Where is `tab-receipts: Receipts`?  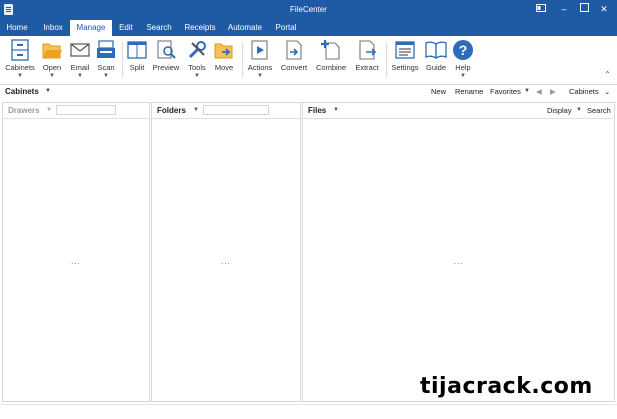 tab-receipts: Receipts is located at coordinates (200, 28).